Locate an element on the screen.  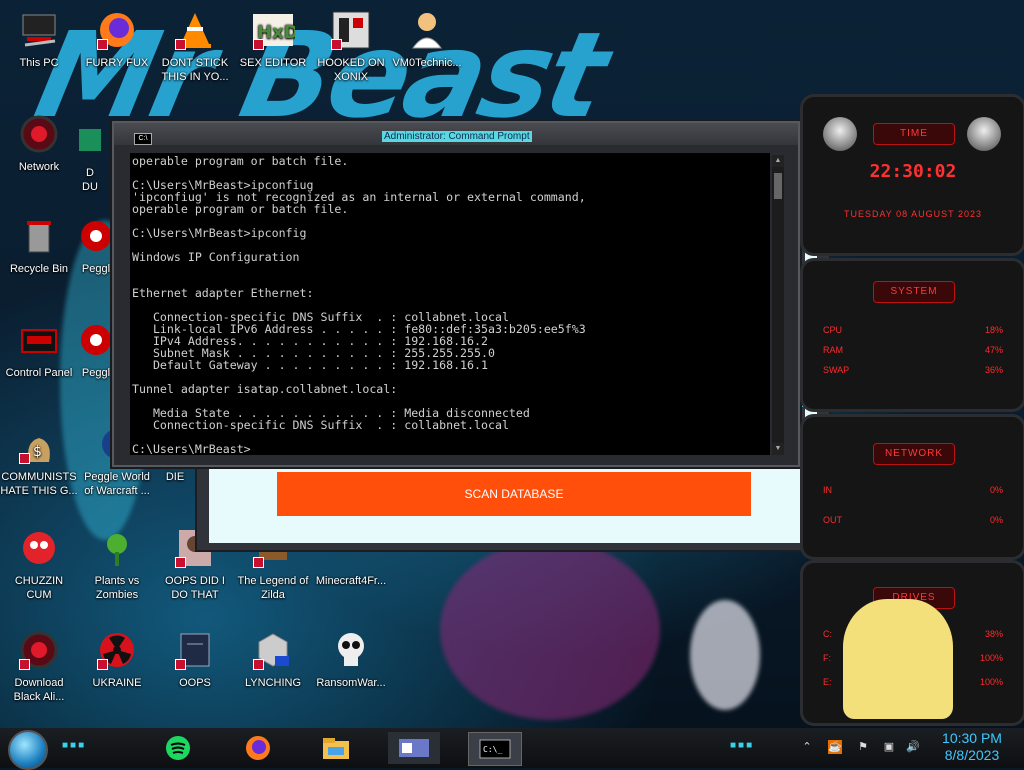
alien-head-icon is located at coordinates (984, 134).